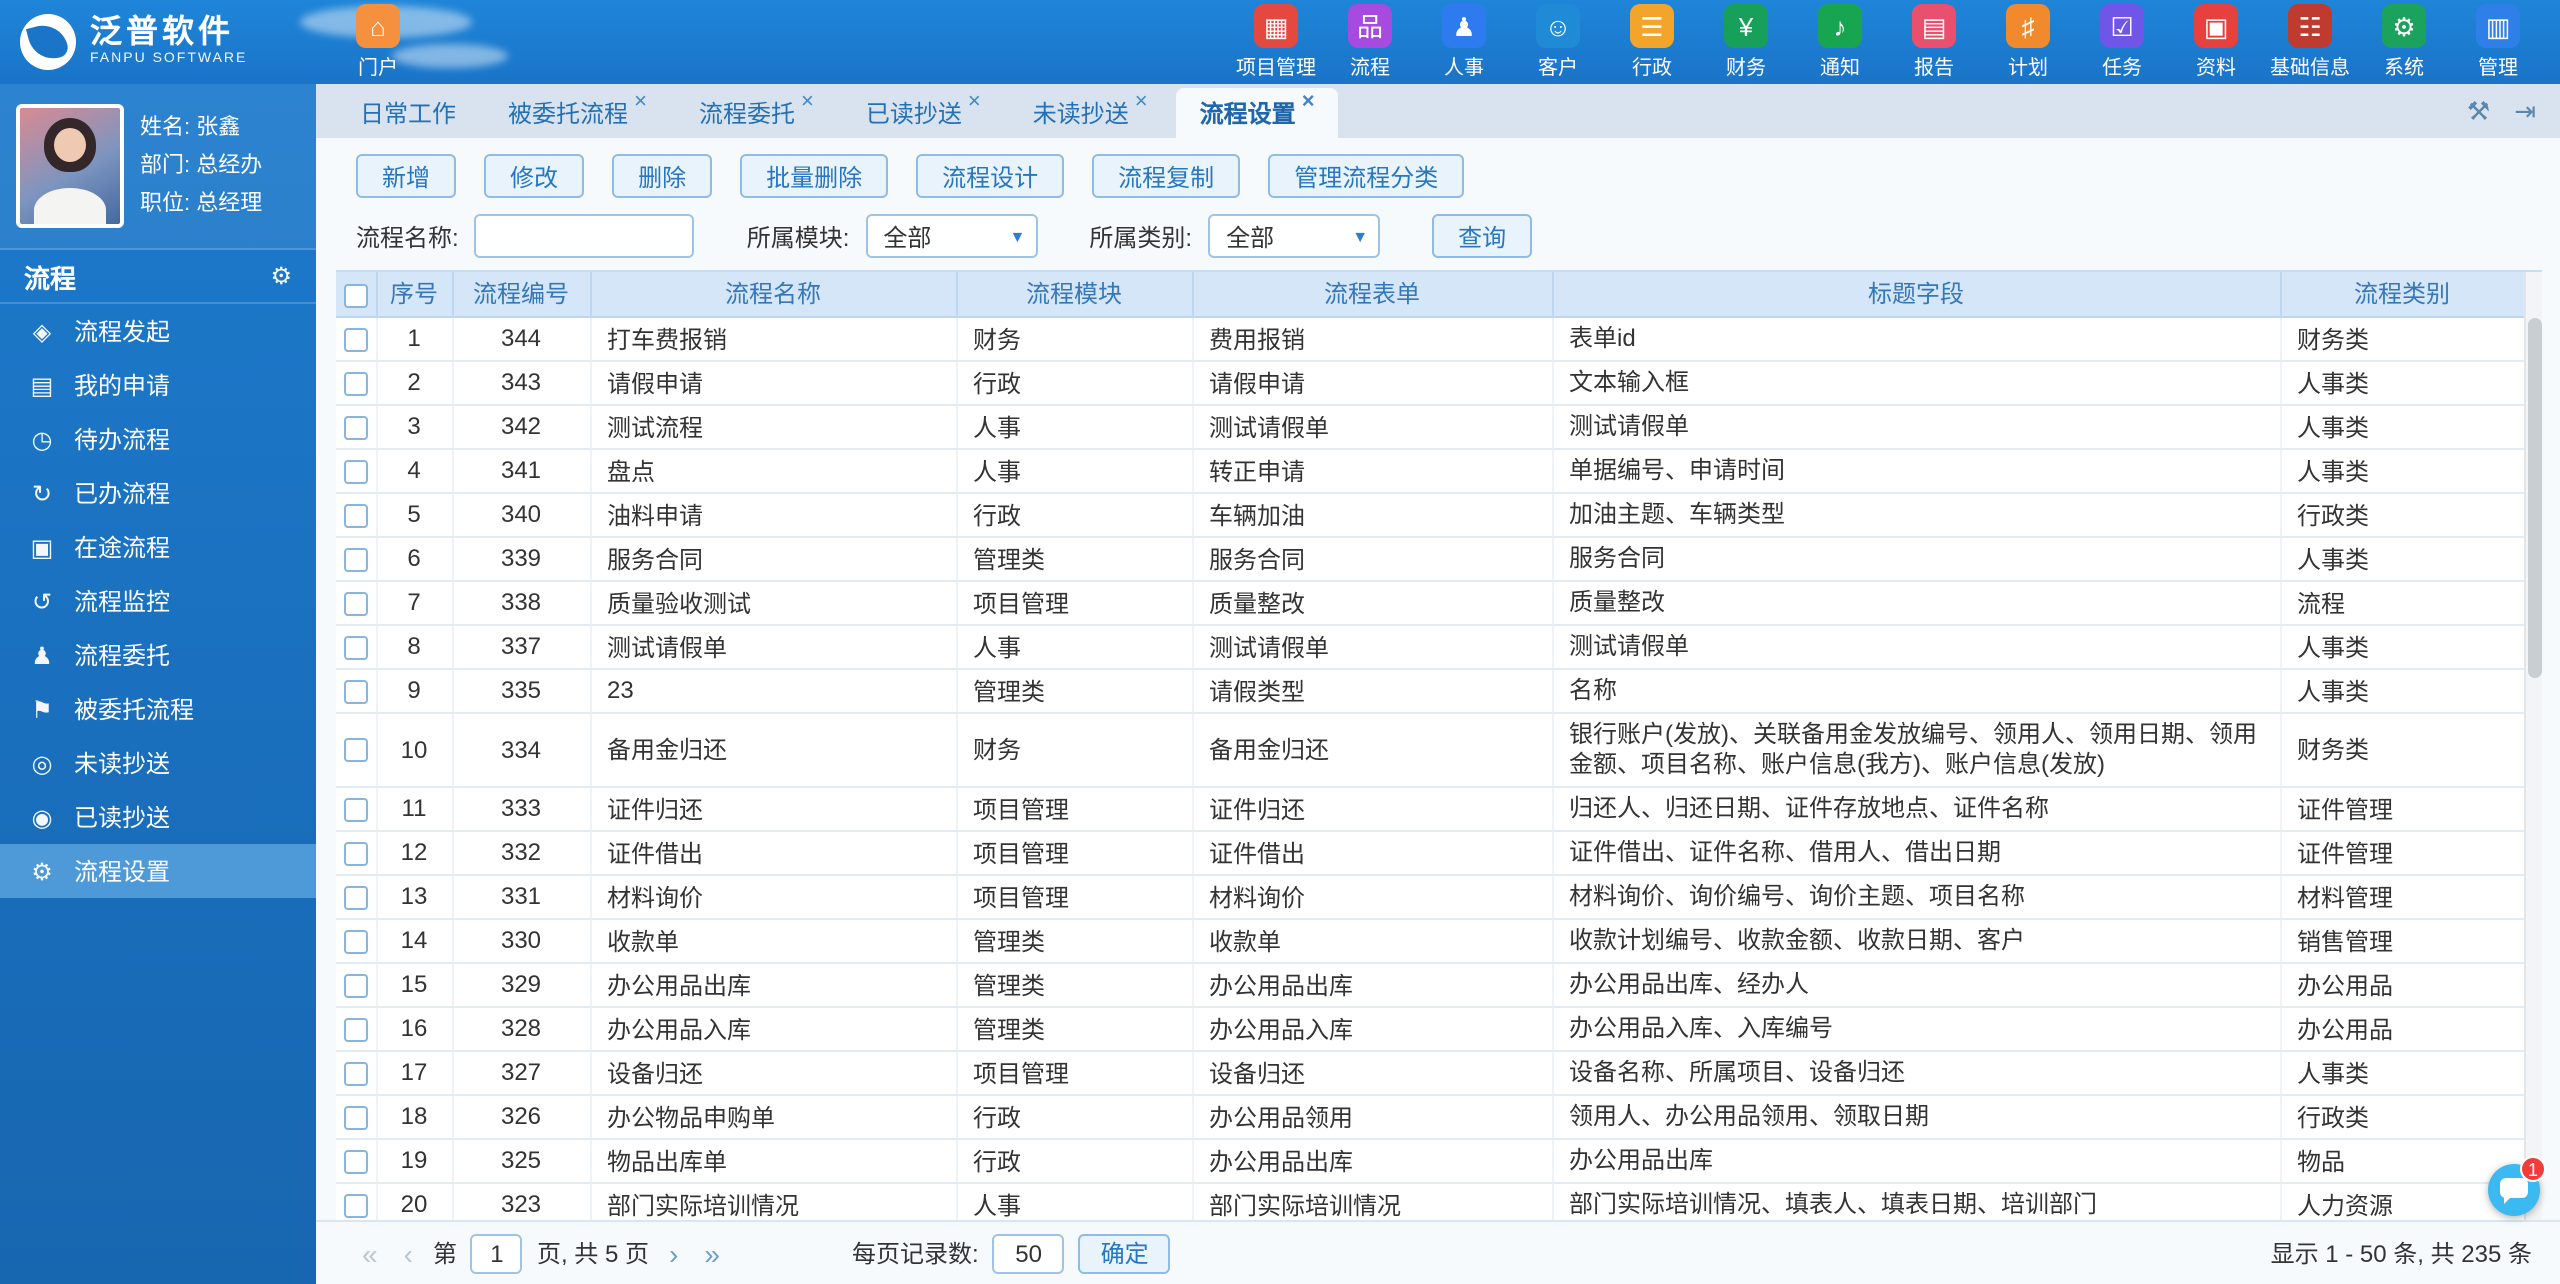  What do you see at coordinates (662, 176) in the screenshot?
I see `toolbar-button: 删除` at bounding box center [662, 176].